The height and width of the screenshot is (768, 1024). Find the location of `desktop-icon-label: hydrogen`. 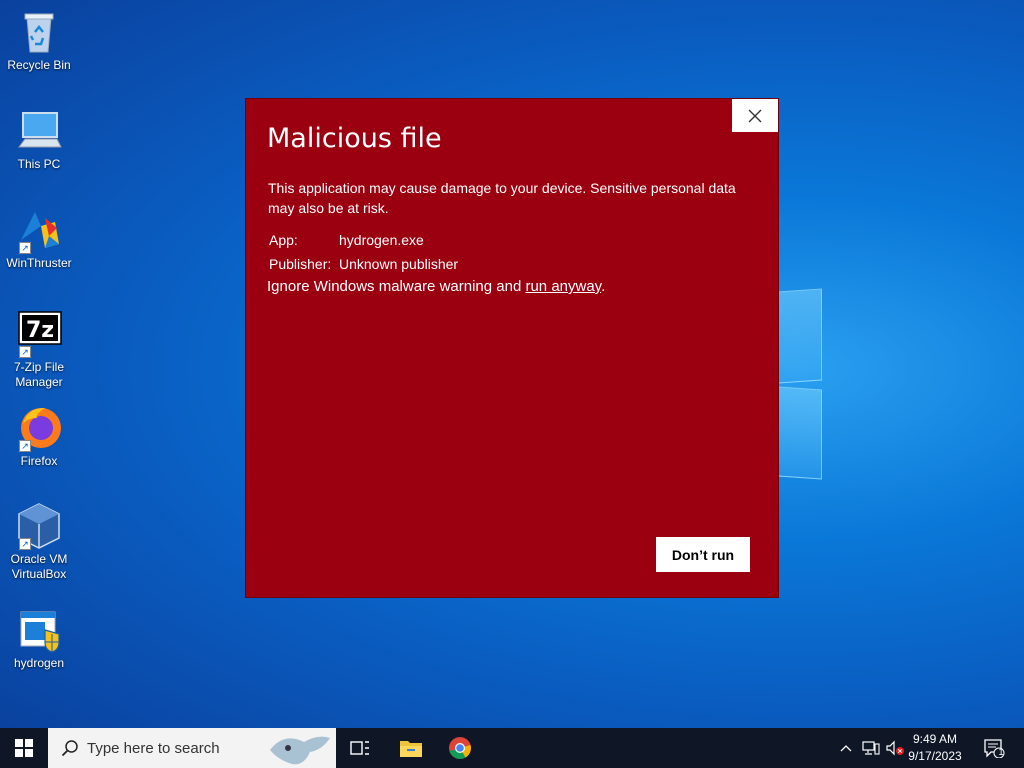

desktop-icon-label: hydrogen is located at coordinates (39, 663).